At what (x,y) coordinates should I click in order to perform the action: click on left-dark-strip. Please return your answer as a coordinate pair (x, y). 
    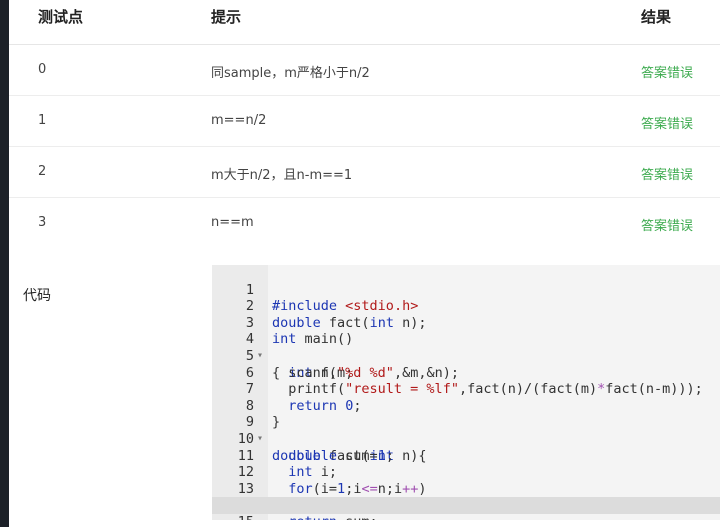
    Looking at the image, I should click on (4, 263).